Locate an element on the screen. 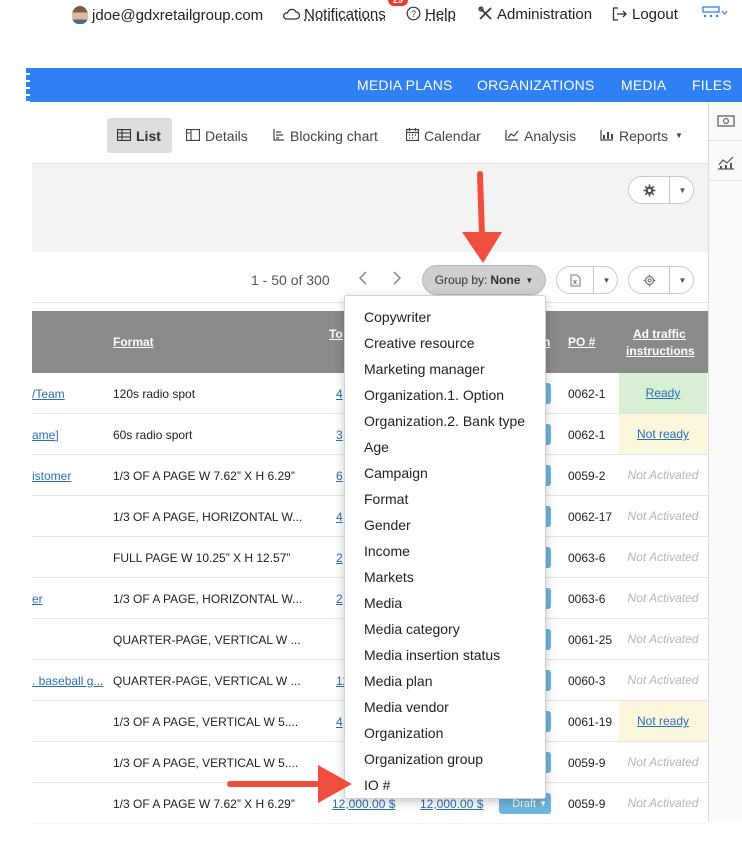  tab-blocking-chart: Blocking chart is located at coordinates (325, 135).